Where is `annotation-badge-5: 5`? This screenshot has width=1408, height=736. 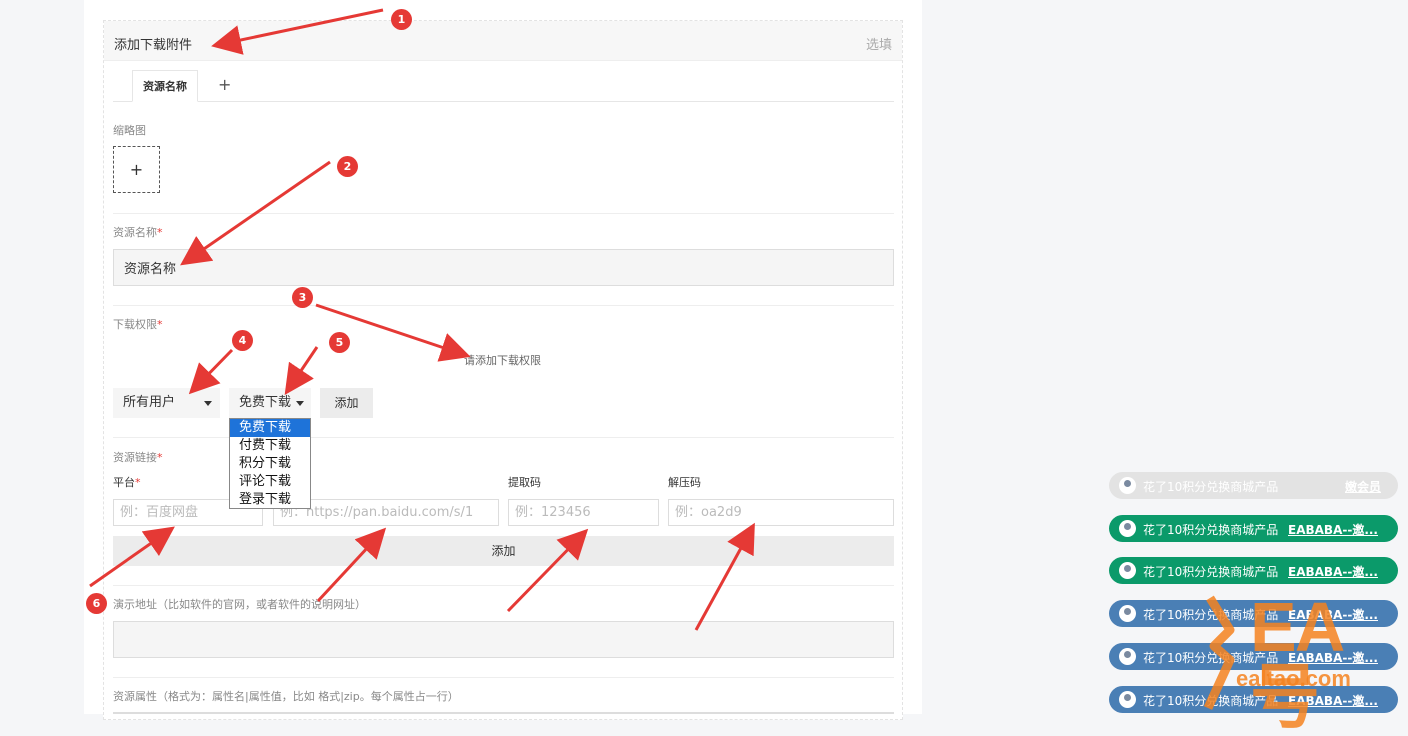 annotation-badge-5: 5 is located at coordinates (339, 342).